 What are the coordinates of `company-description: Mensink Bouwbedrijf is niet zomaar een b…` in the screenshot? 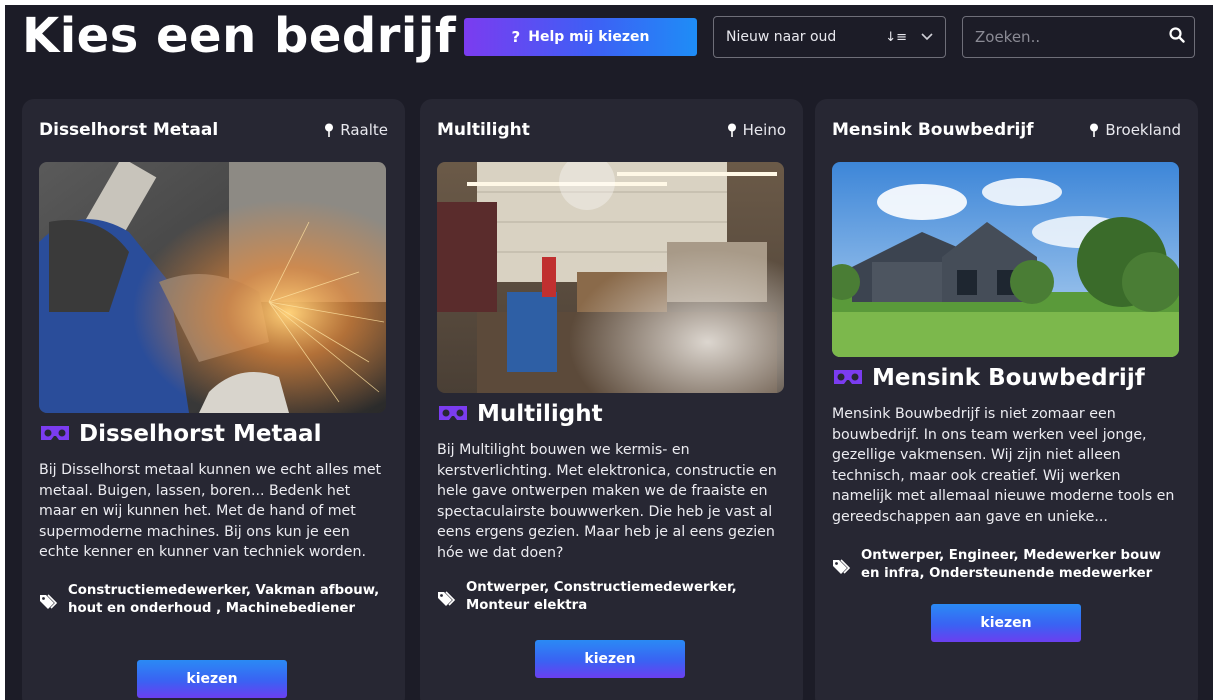 It's located at (1003, 465).